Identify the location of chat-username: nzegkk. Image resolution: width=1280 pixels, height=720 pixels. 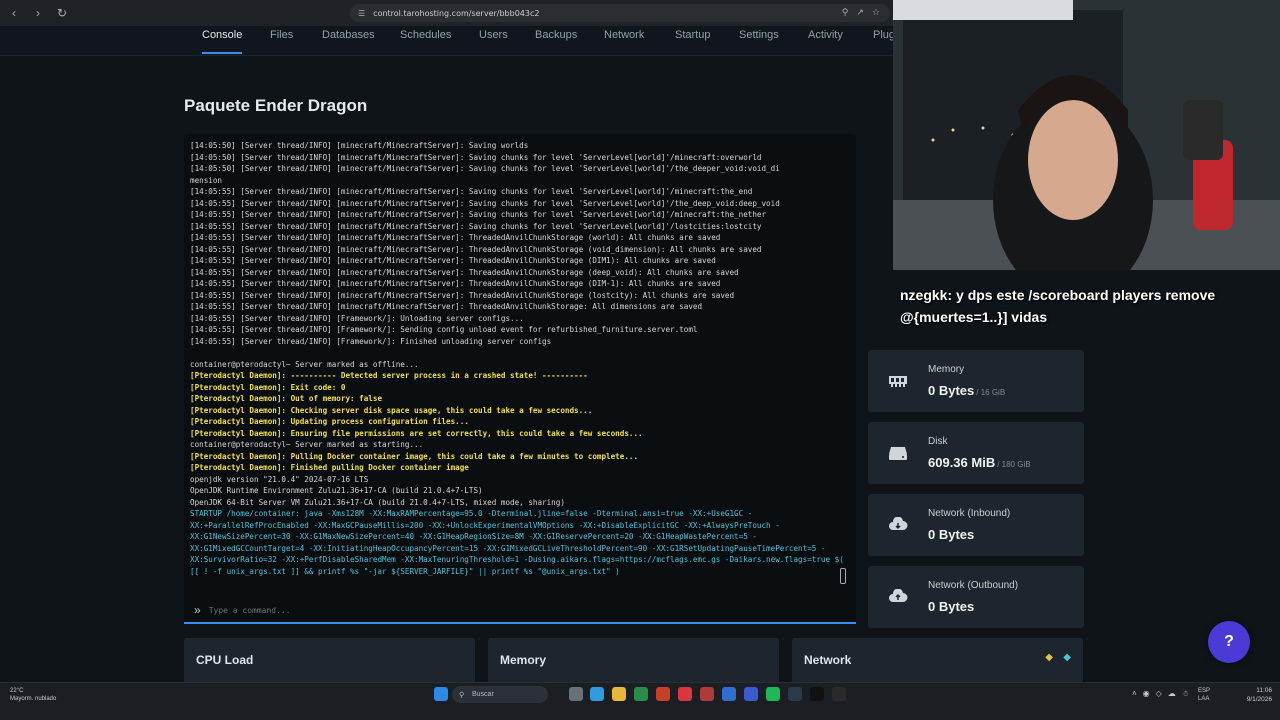
(924, 295).